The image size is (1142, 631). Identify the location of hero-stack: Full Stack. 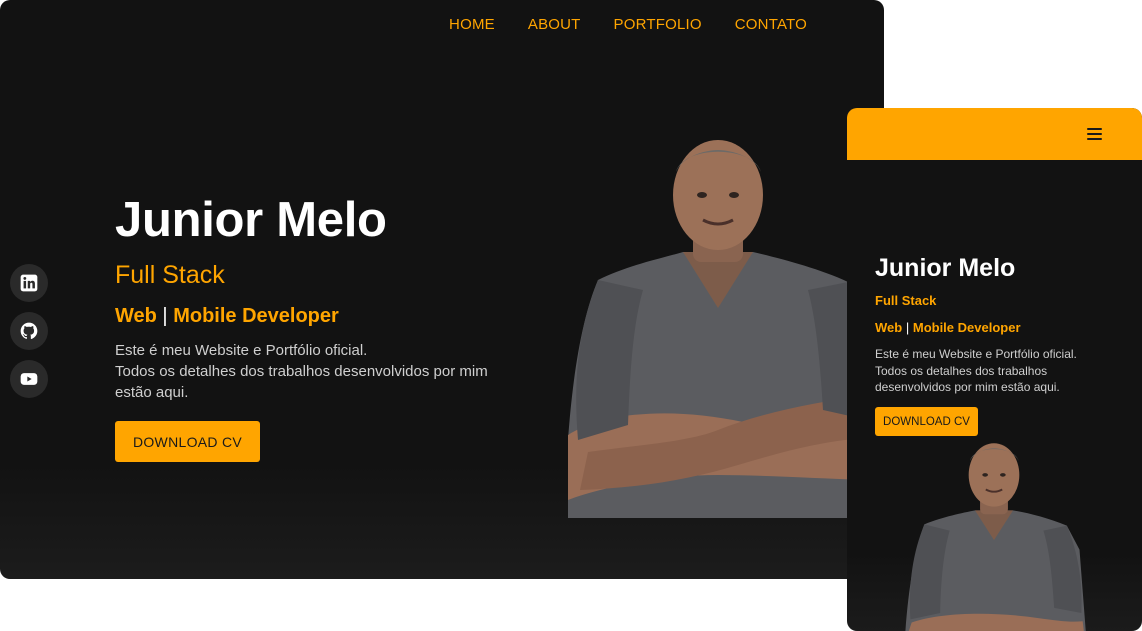
(170, 275).